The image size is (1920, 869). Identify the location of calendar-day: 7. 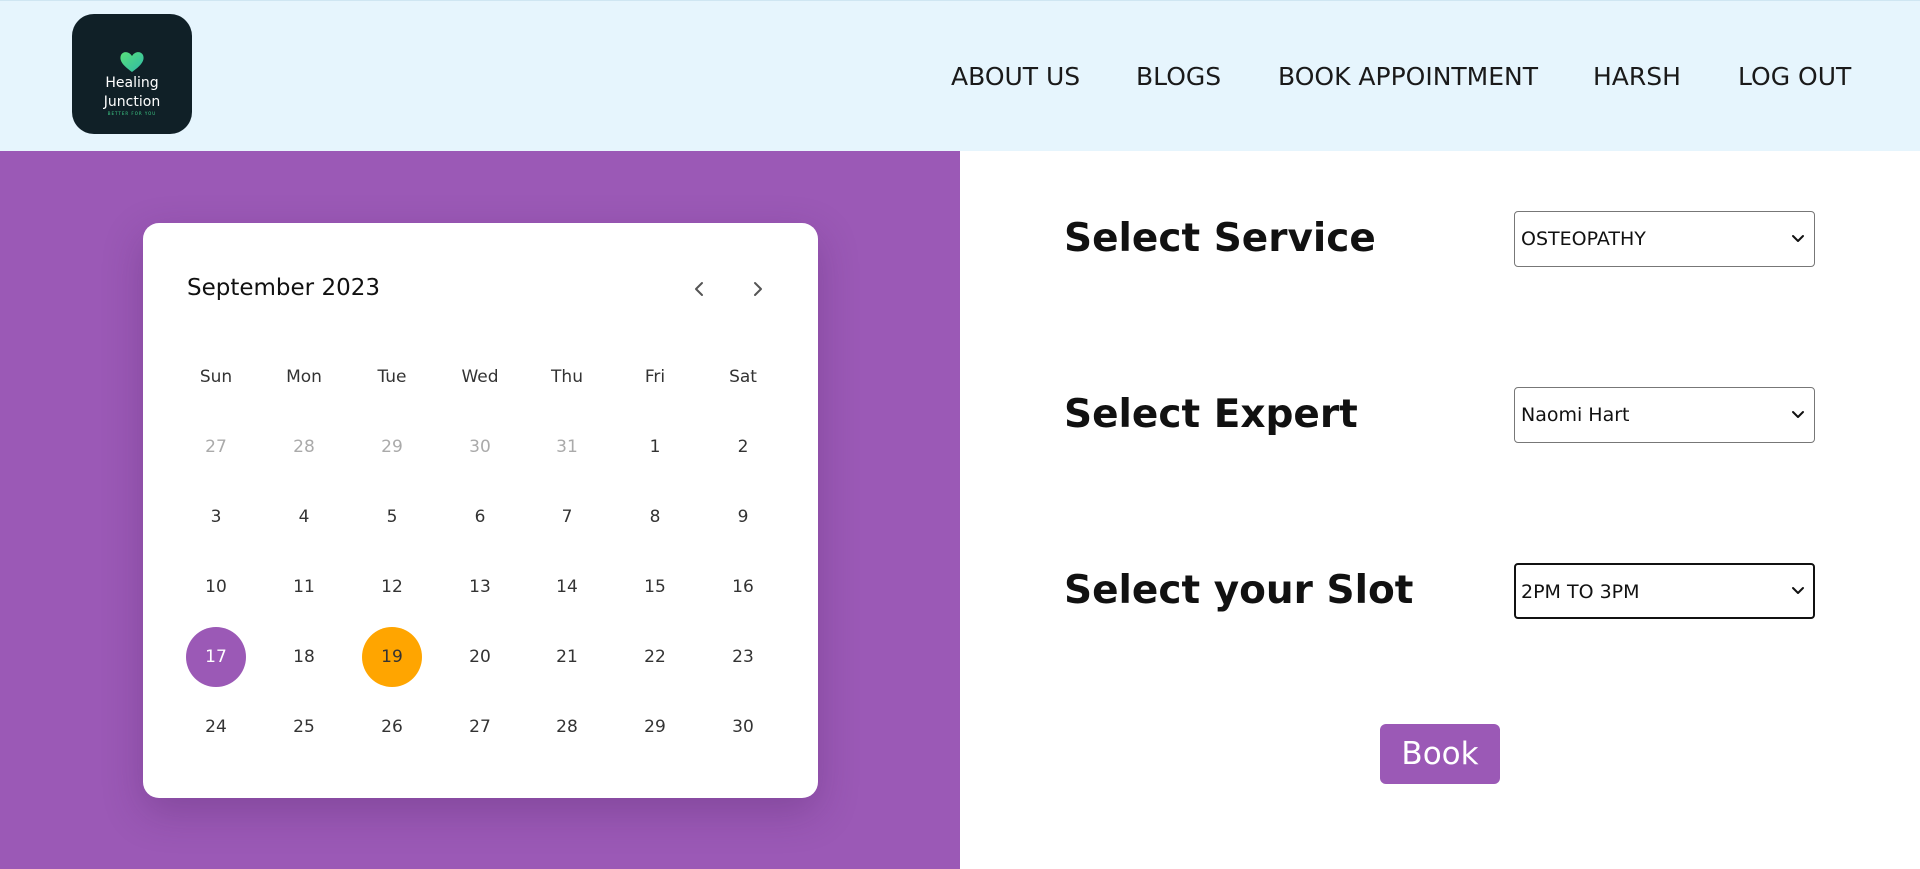
(567, 517).